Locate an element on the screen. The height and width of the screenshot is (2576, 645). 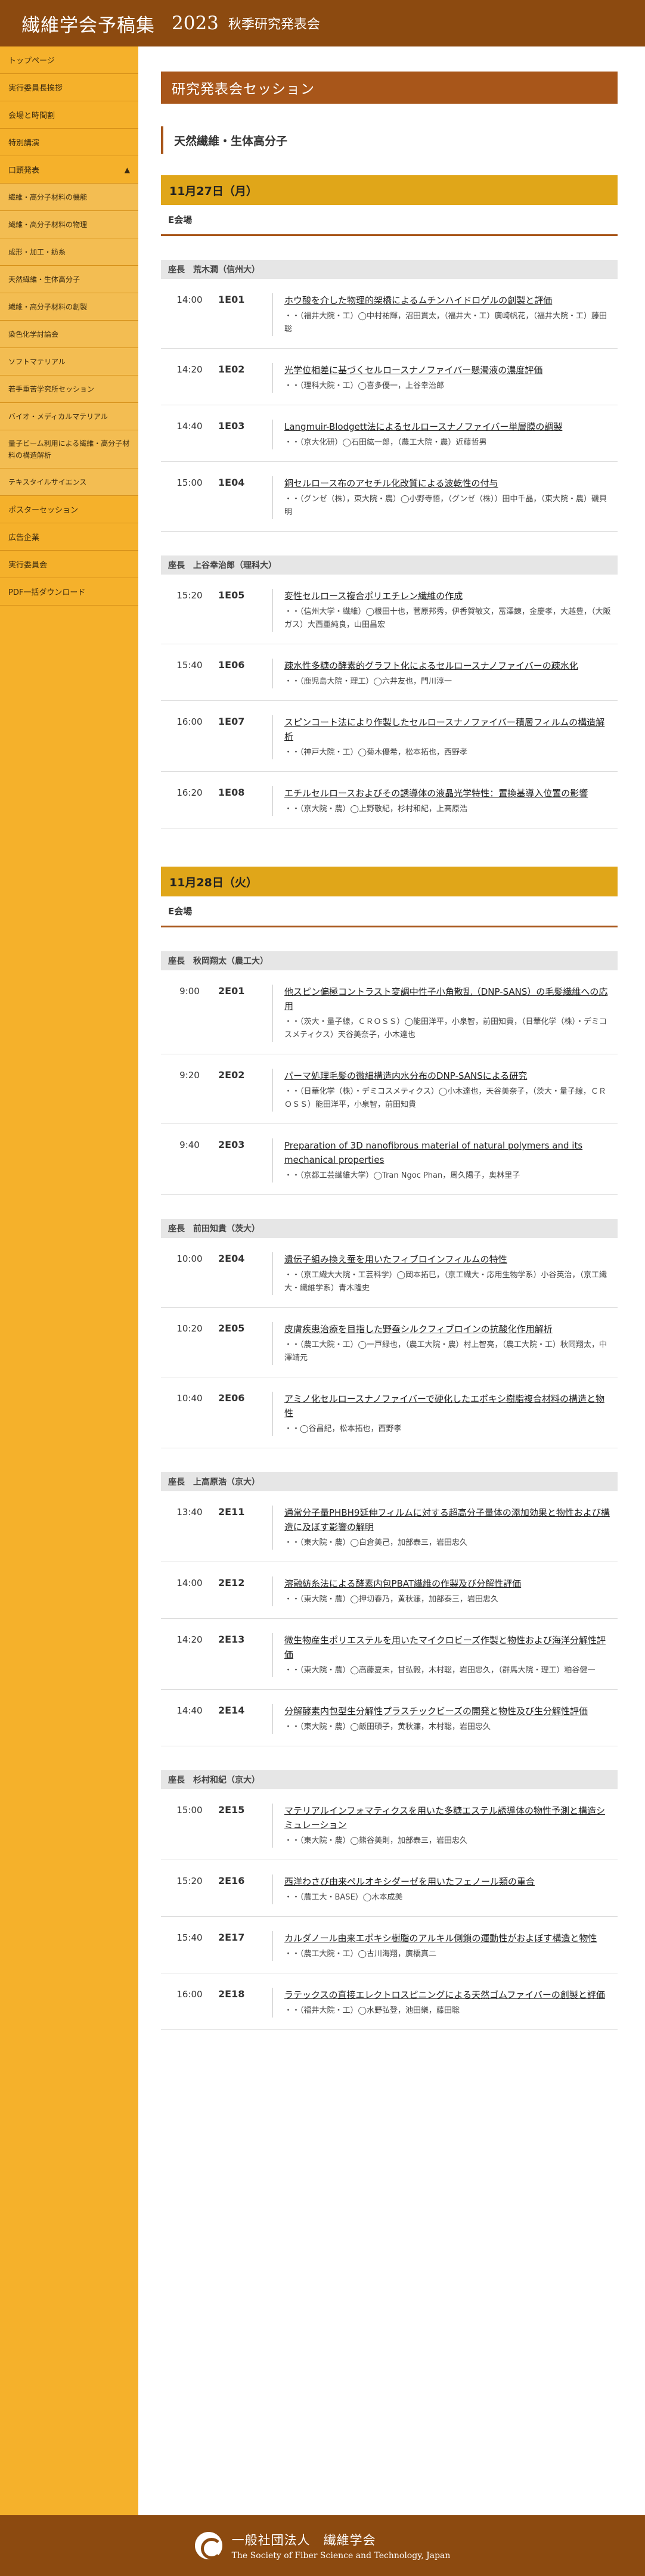
sidebar-item: 特別講演 is located at coordinates (69, 143).